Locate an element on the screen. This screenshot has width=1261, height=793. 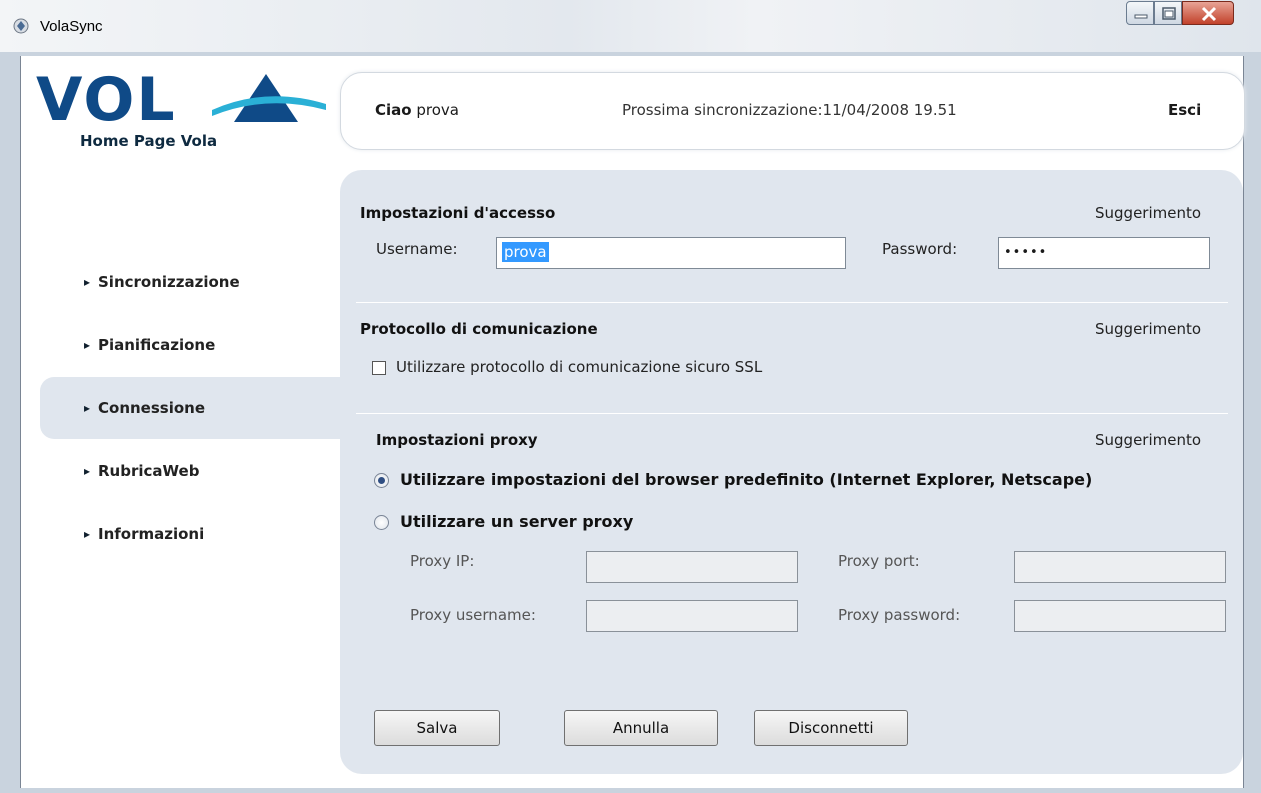
svg-text: VOL is located at coordinates (106, 98).